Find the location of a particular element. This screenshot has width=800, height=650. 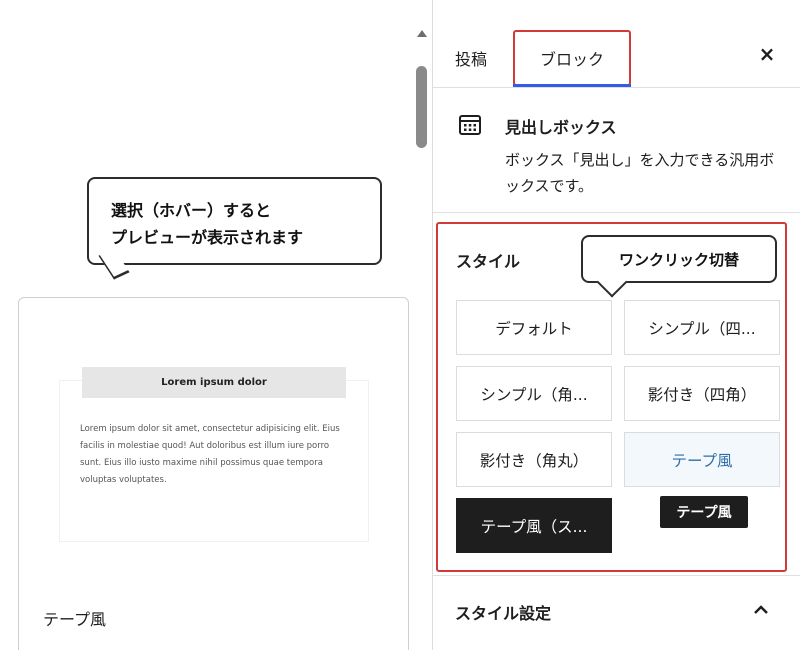

preview-style-label: テープ風 is located at coordinates (75, 619).